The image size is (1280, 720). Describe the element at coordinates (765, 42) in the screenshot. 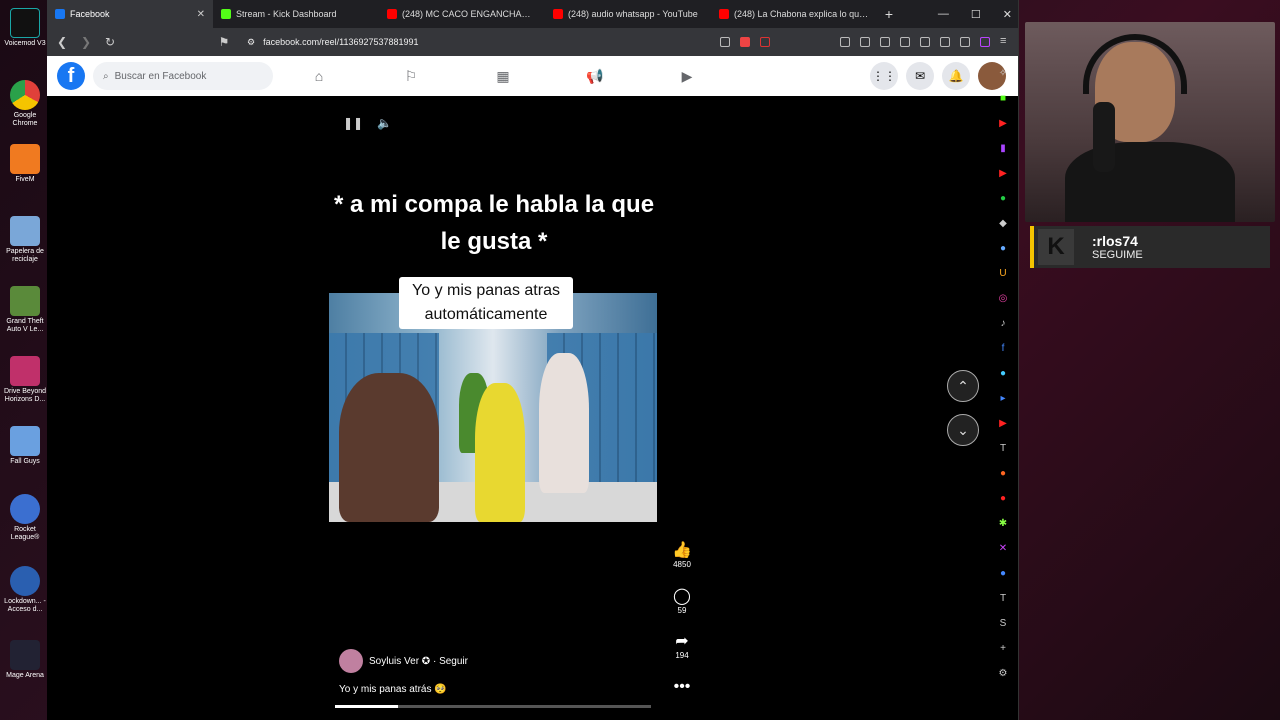

I see `rewards-icon` at that location.